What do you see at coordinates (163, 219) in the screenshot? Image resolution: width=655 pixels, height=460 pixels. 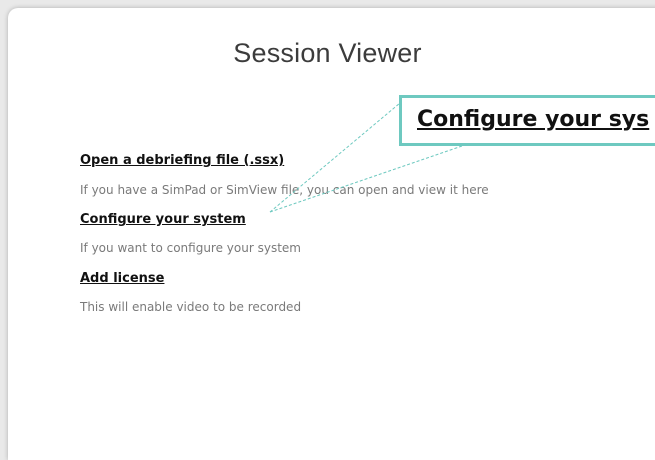 I see `configure-system-link: Configure your system` at bounding box center [163, 219].